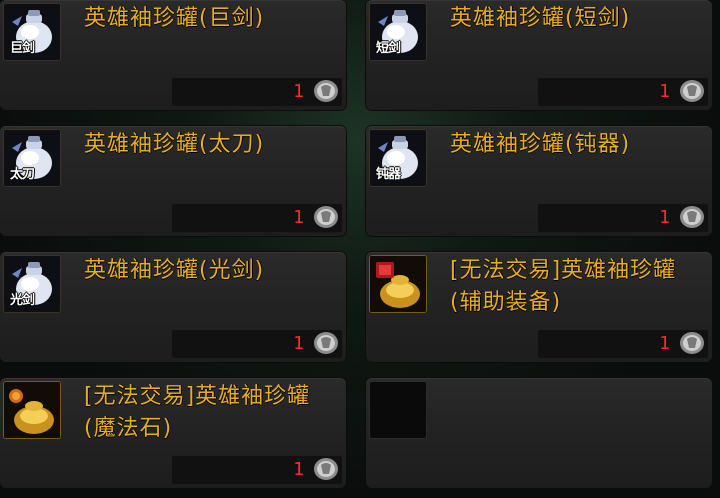  I want to click on white-jar-icon: 光剑, so click(32, 284).